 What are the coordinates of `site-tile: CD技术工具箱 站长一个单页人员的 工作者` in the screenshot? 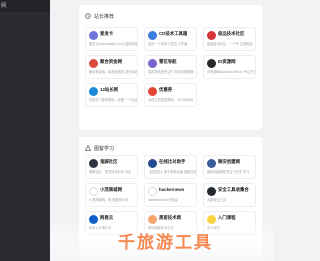 It's located at (170, 39).